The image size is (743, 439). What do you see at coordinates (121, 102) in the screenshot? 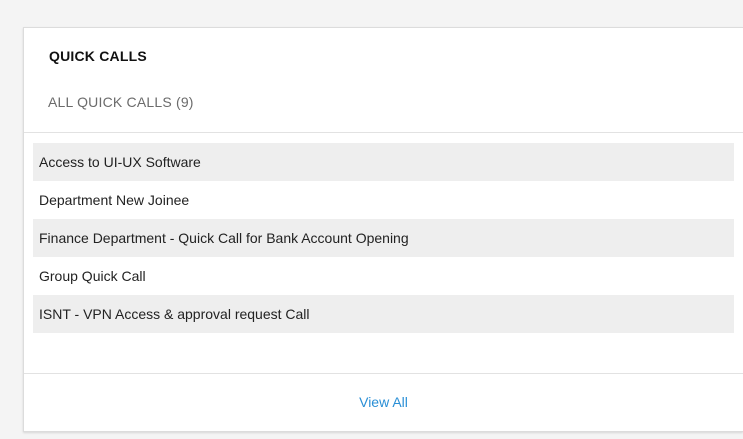
I see `tab-all-quick-calls: ALL QUICK CALLS (9)` at bounding box center [121, 102].